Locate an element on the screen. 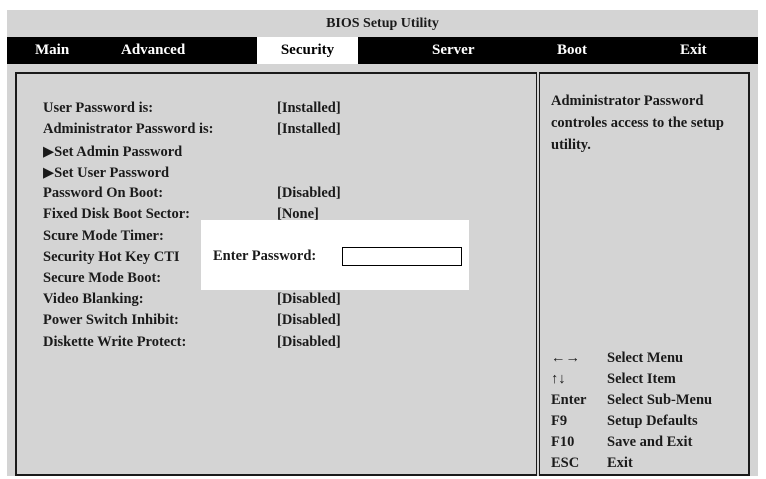 This screenshot has height=479, width=766. setting-admin-password-value: [Installed] is located at coordinates (309, 129).